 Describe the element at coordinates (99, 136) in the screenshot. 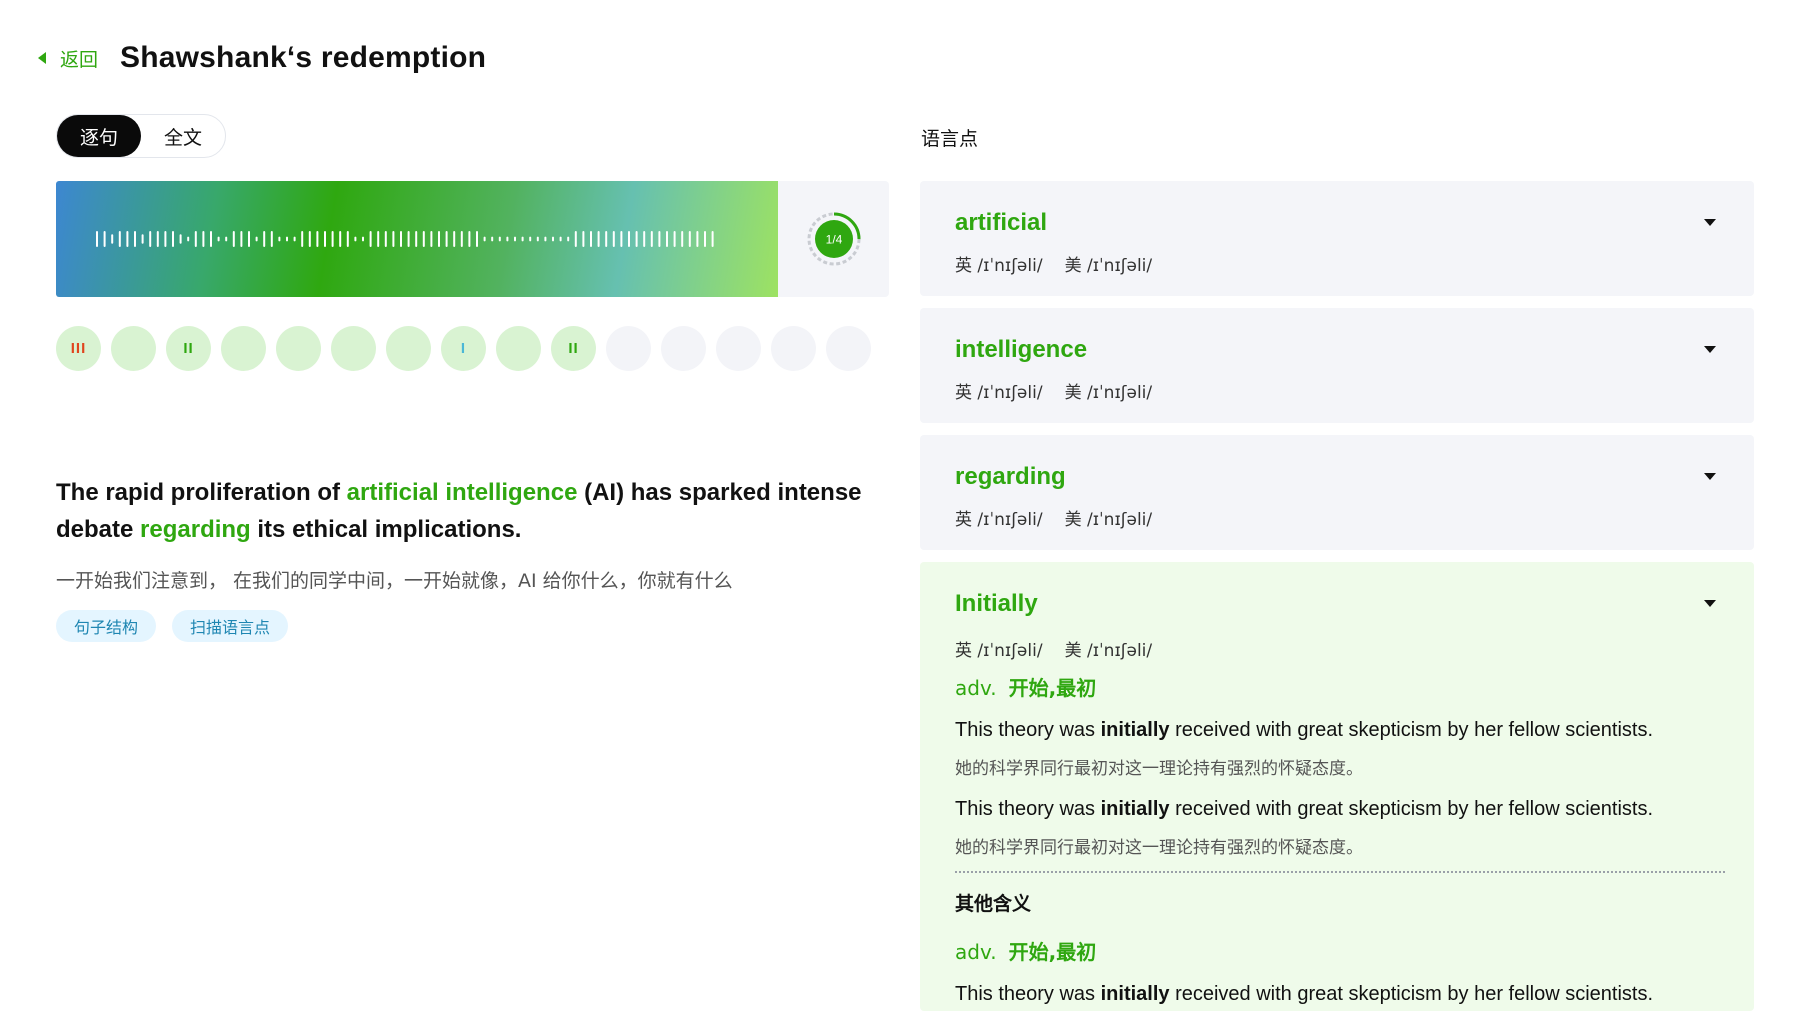

I see `tab-sentence-mode: 逐句` at that location.